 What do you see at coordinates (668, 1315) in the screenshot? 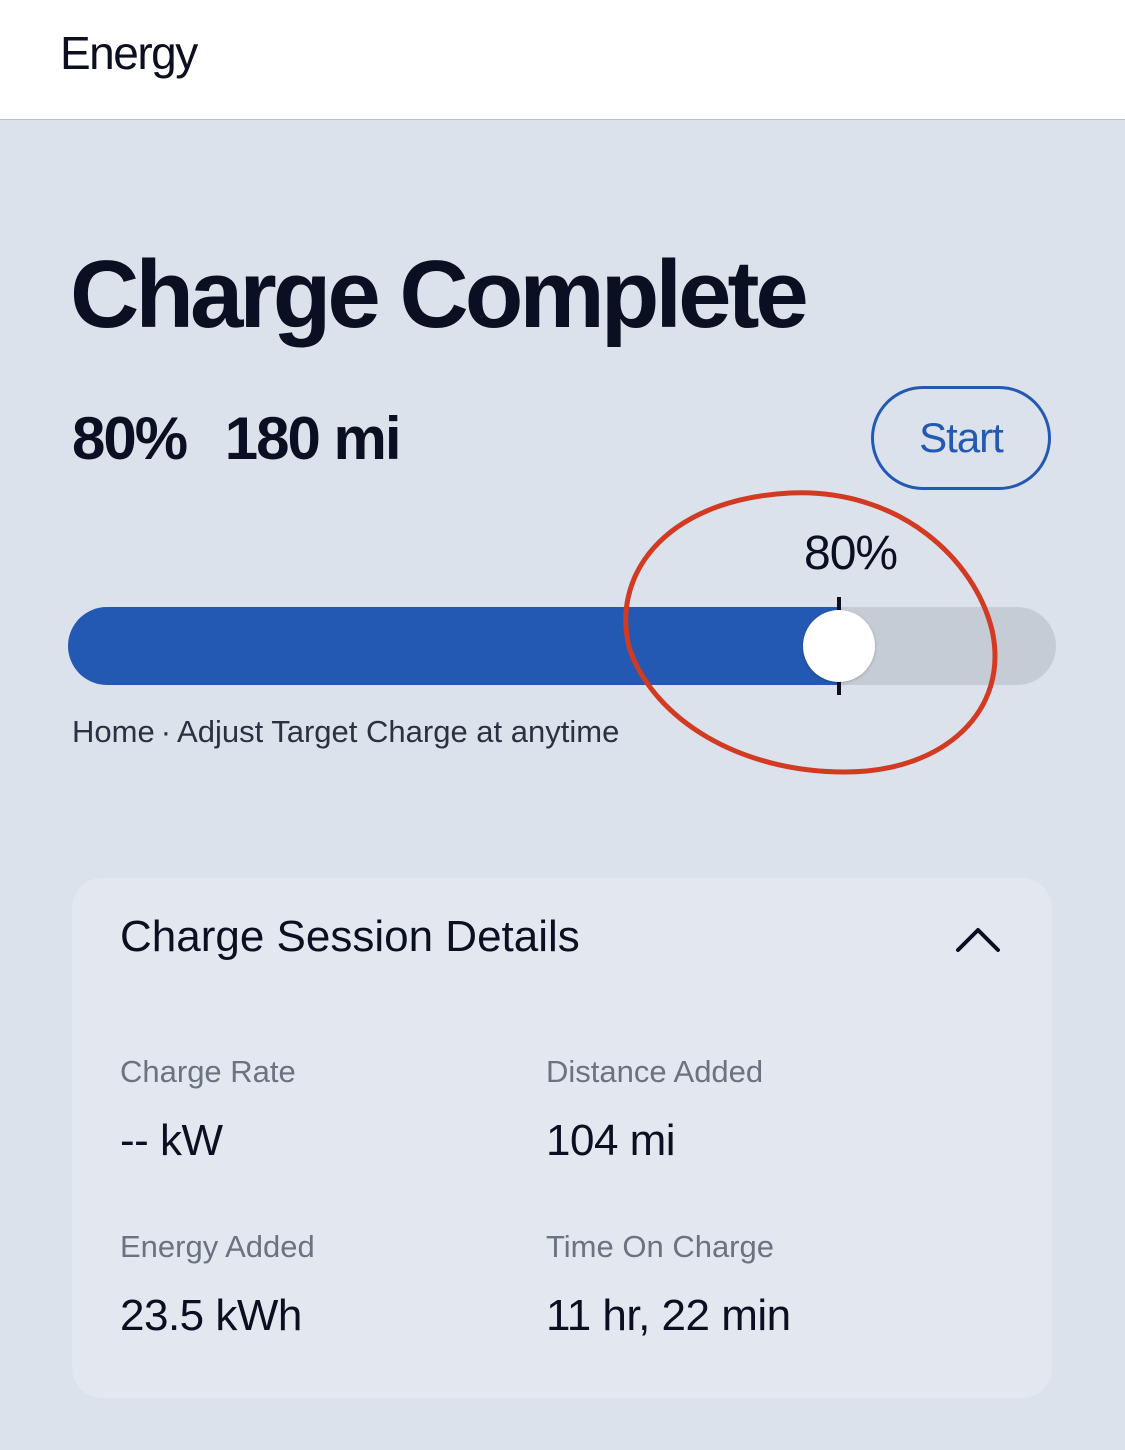
I see `metric-value: 11 hr, 22 min` at bounding box center [668, 1315].